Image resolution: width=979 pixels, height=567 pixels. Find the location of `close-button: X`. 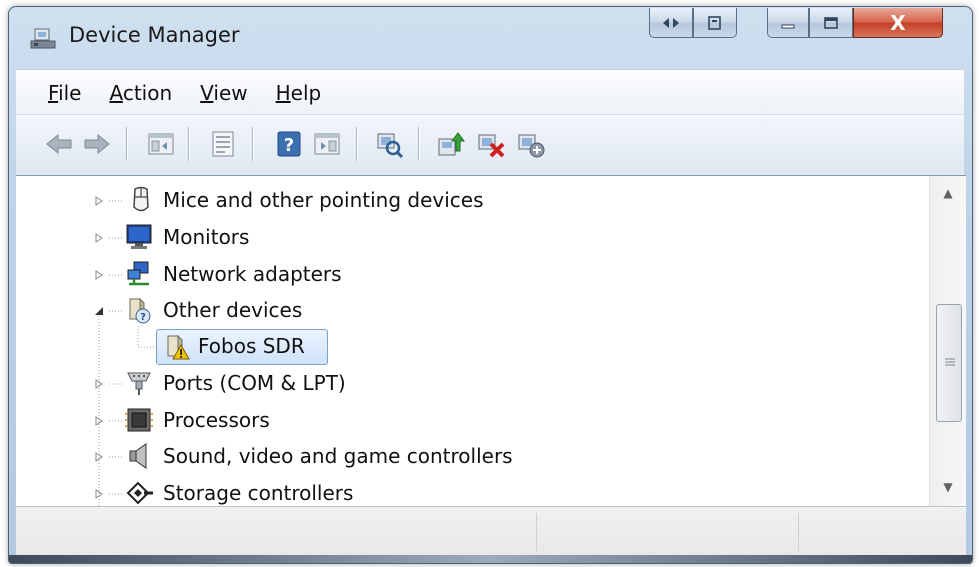

close-button: X is located at coordinates (898, 23).